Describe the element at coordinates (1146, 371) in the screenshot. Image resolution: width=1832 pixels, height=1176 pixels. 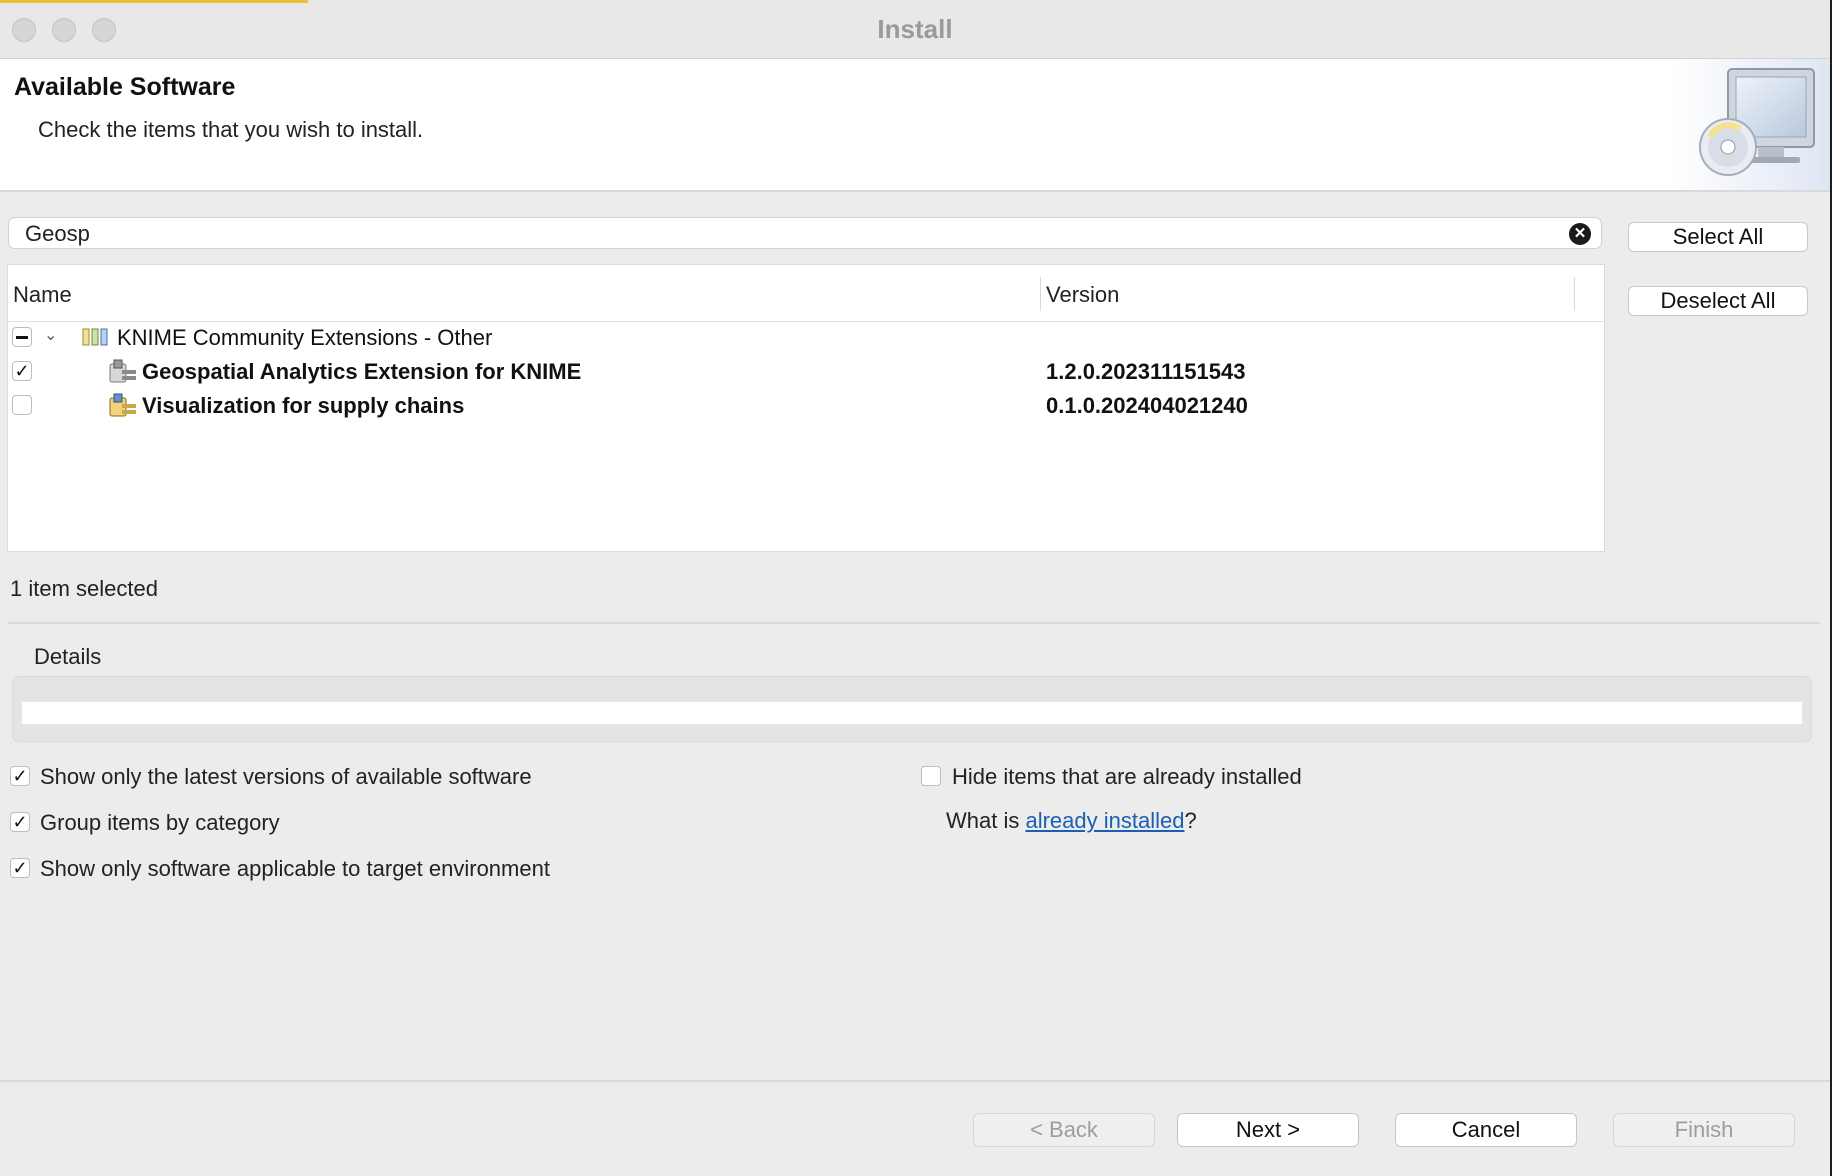
I see `item-version: 1.2.0.202311151543` at that location.